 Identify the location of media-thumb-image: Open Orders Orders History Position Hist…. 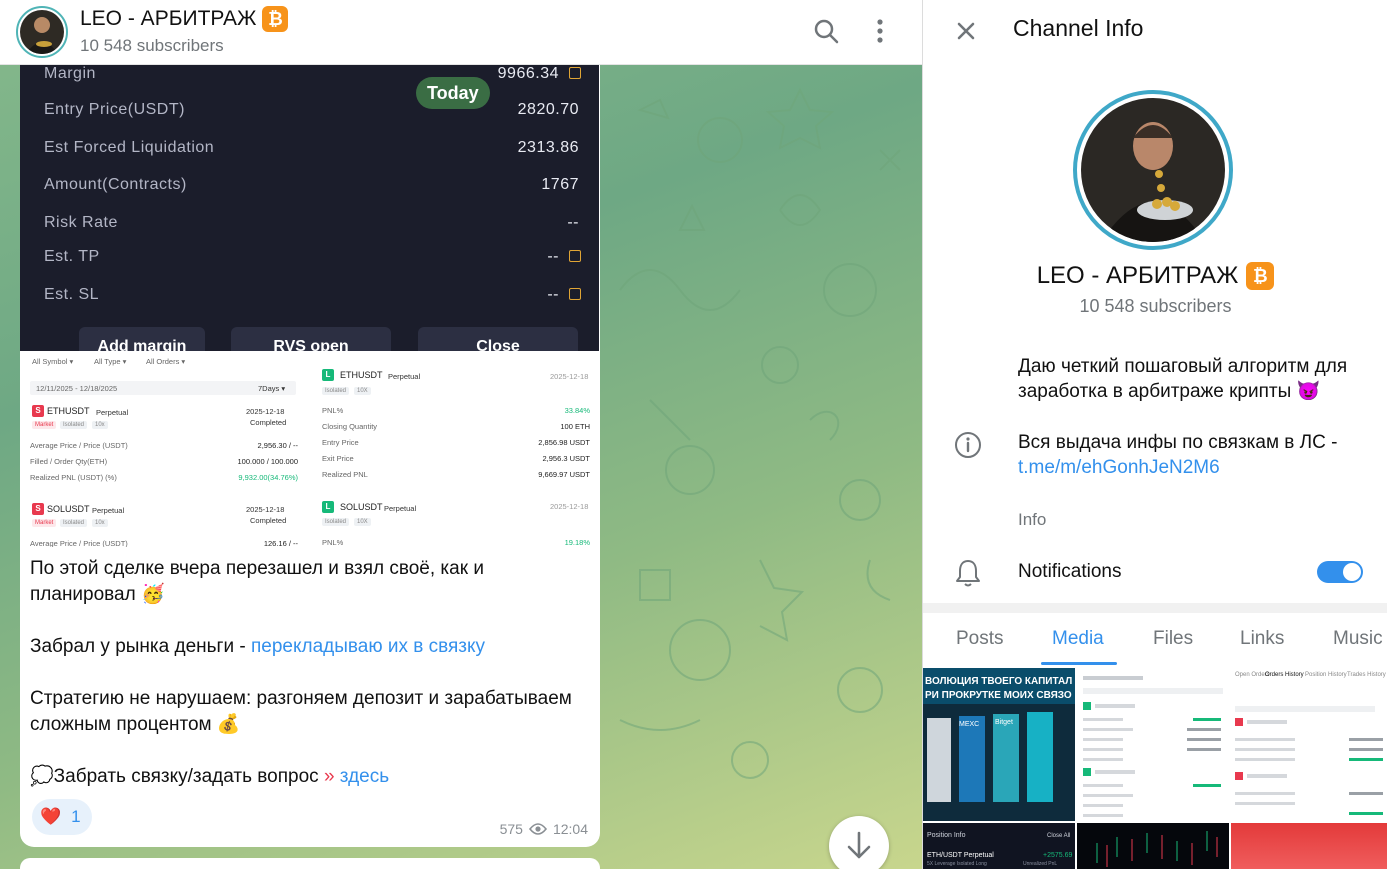
(1309, 744).